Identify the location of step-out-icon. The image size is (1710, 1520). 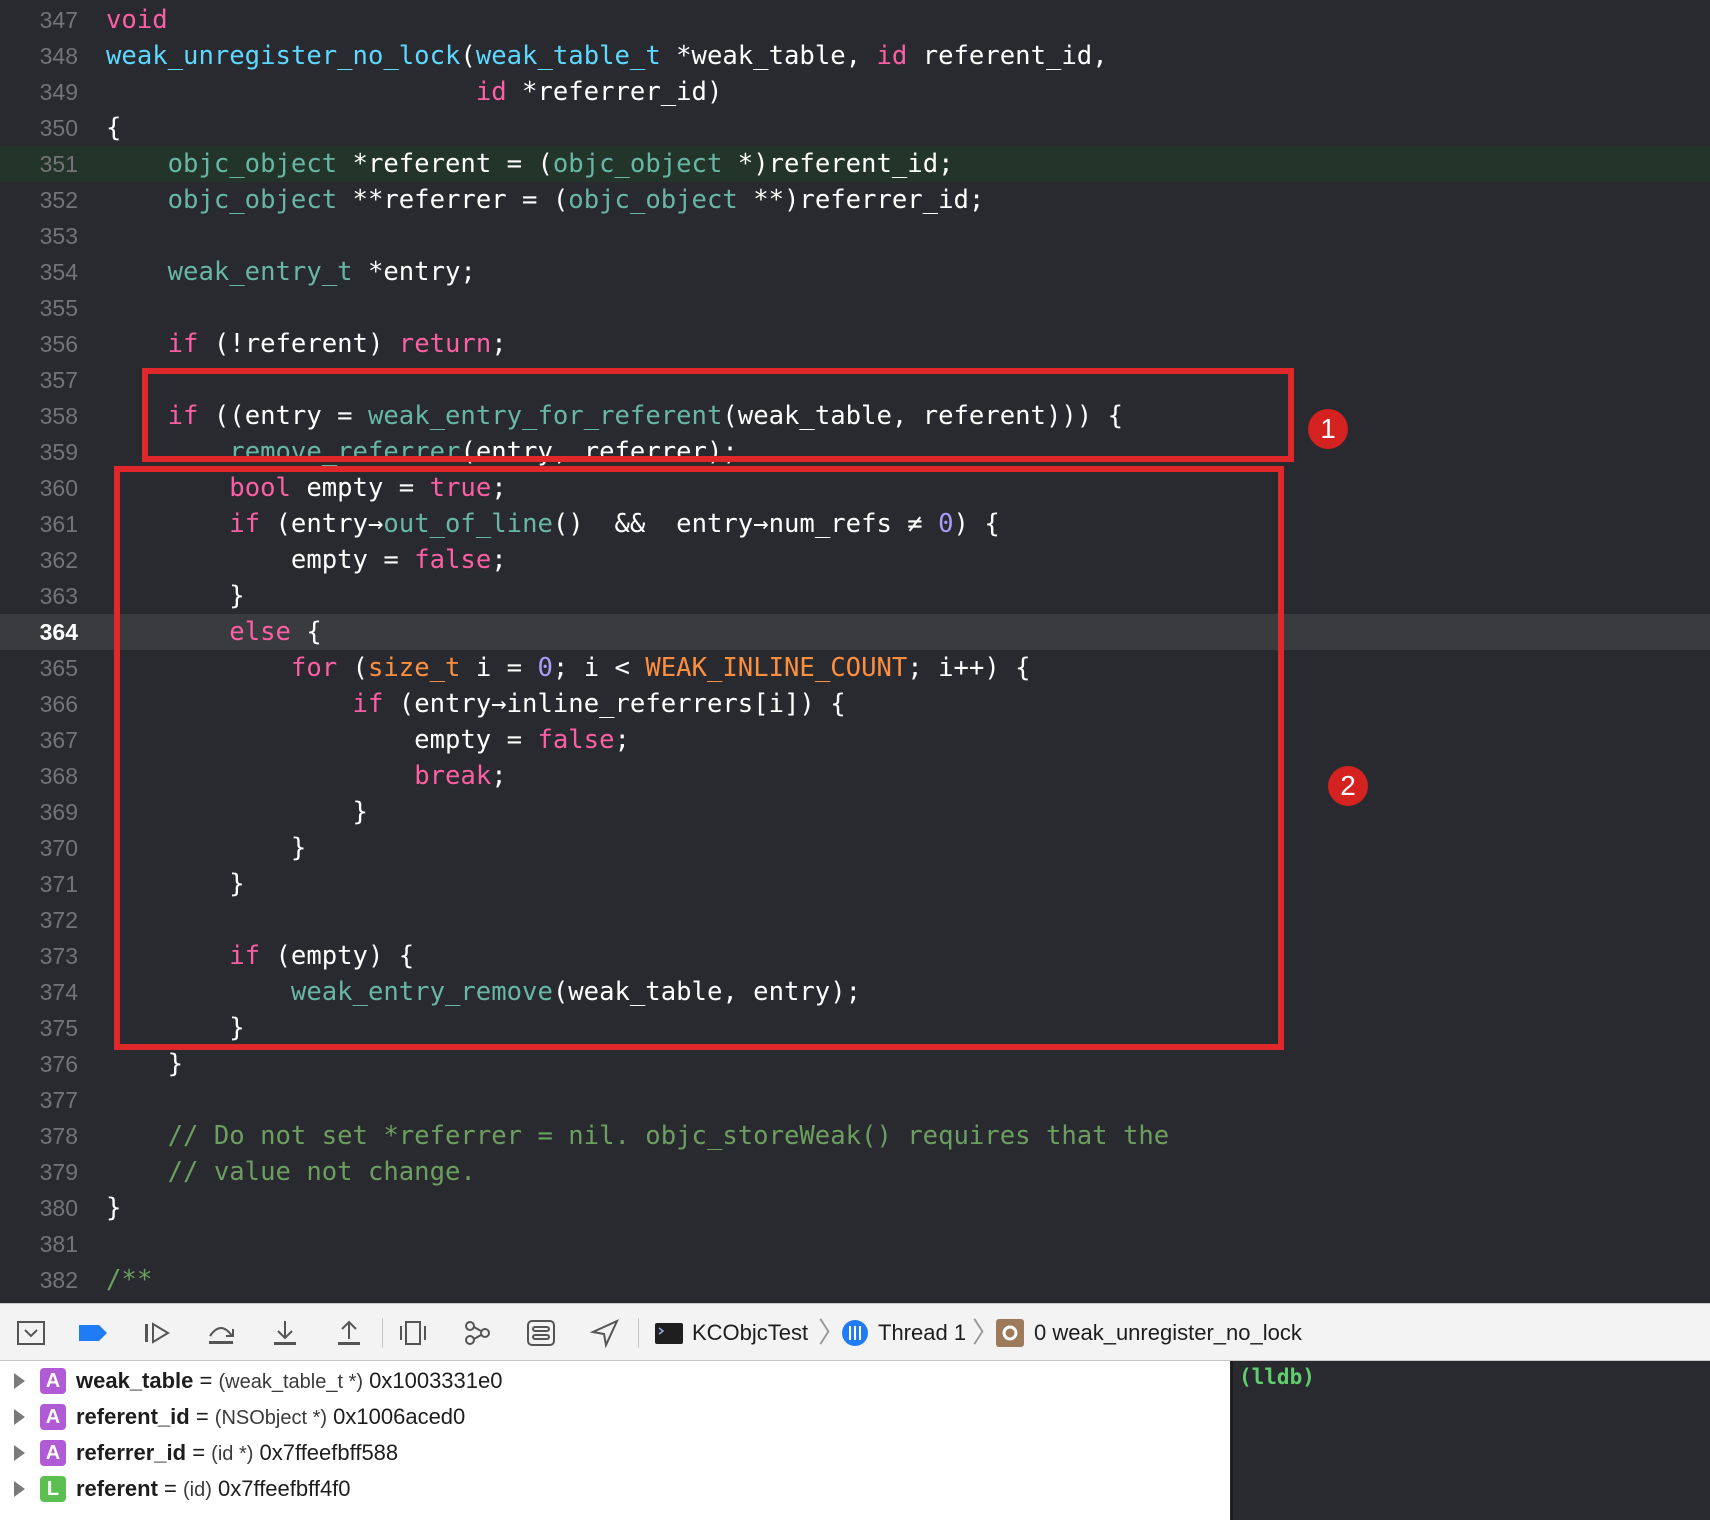
(349, 1333).